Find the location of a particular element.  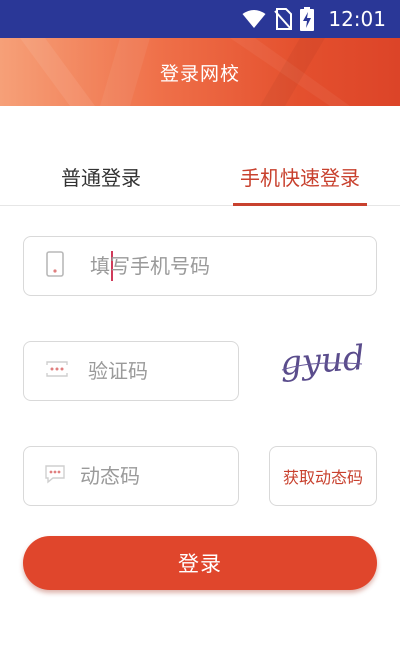

wifi-icon is located at coordinates (254, 19).